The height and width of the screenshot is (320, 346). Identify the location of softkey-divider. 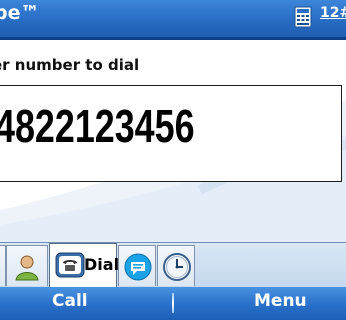
(173, 303).